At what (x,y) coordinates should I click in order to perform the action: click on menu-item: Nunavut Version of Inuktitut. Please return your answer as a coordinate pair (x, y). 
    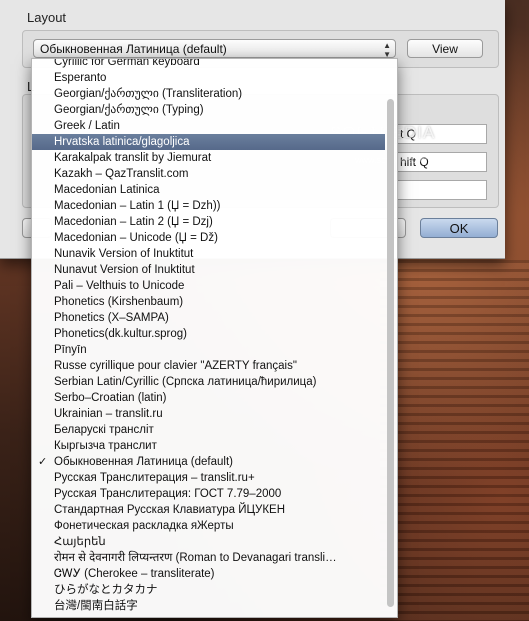
    Looking at the image, I should click on (208, 270).